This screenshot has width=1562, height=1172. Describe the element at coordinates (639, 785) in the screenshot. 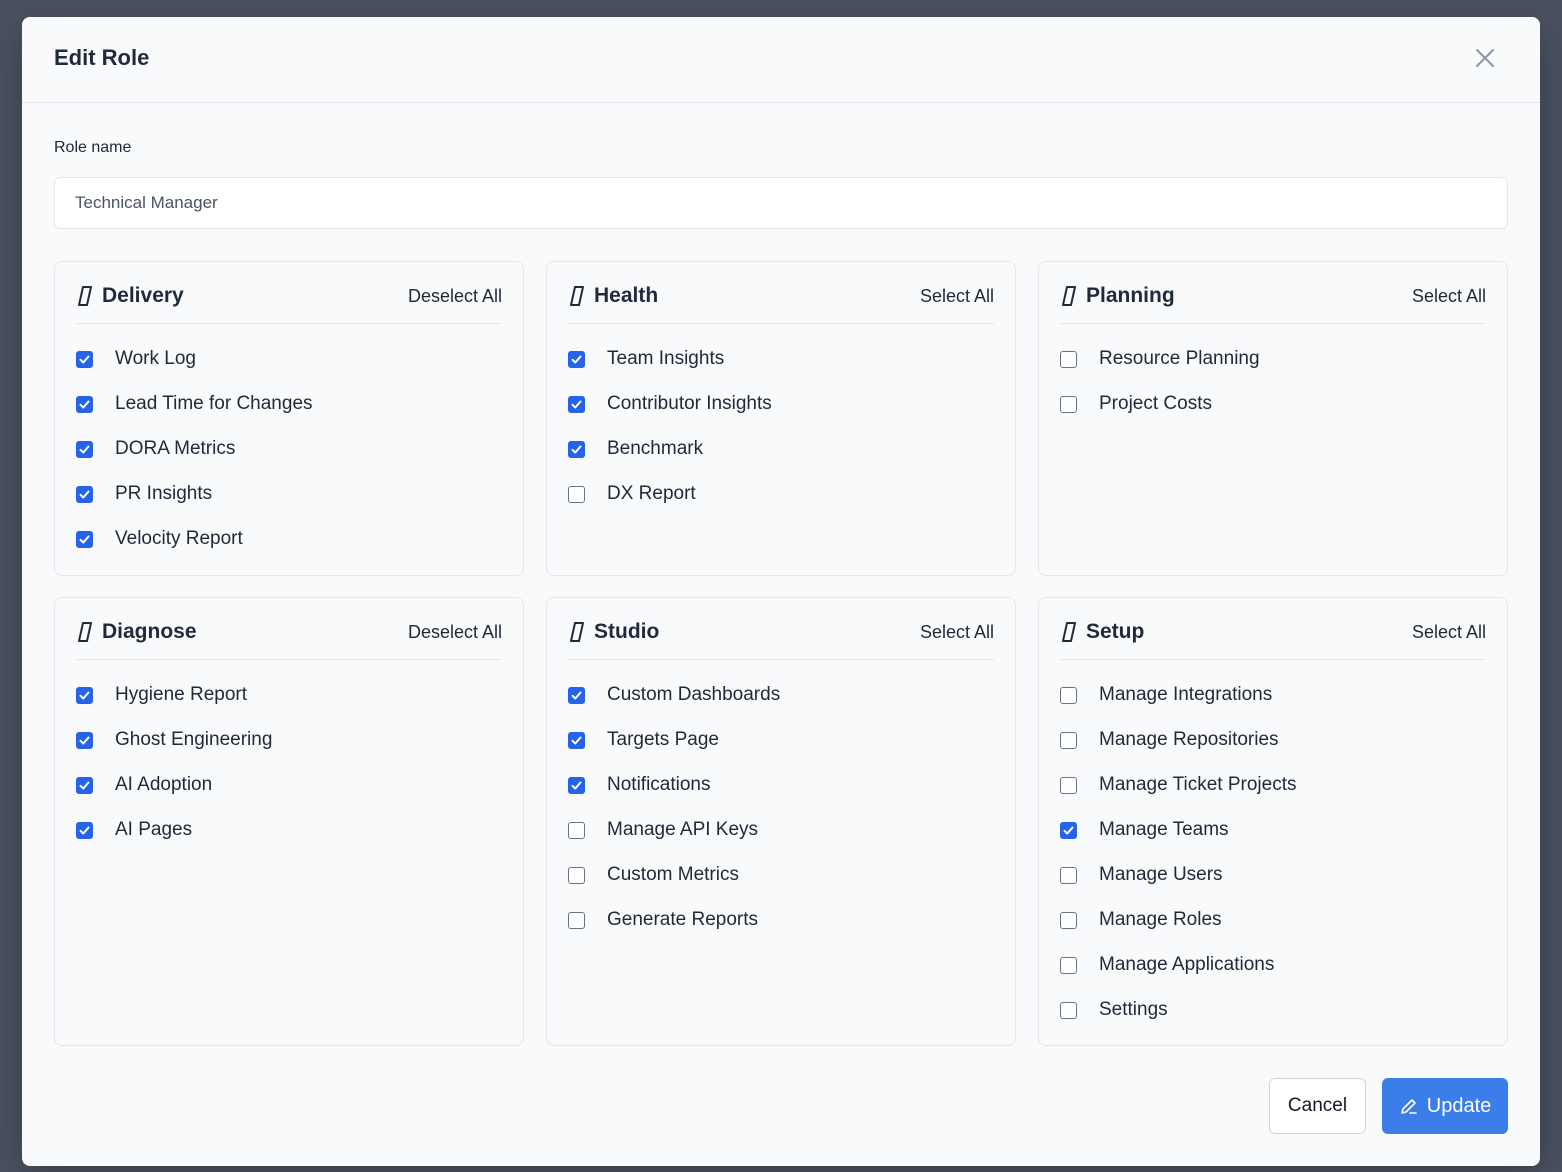

I see `permission-item: Notifications` at that location.